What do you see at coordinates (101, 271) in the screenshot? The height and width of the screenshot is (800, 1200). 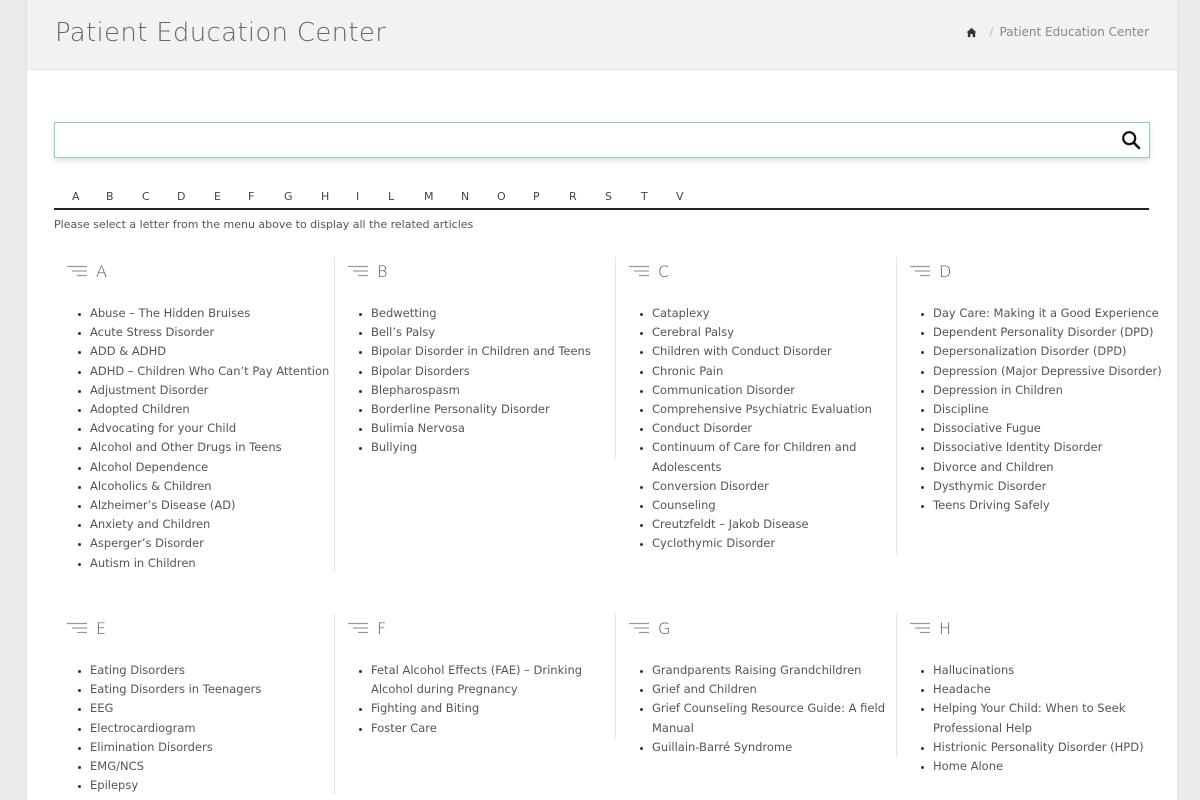 I see `section-letter: A` at bounding box center [101, 271].